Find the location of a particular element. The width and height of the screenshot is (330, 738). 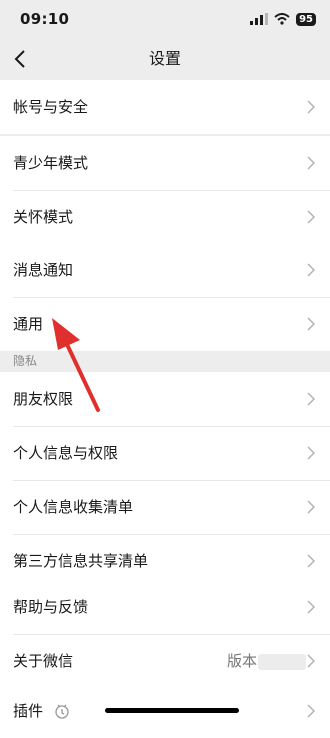

status-icons: 95 is located at coordinates (283, 19).